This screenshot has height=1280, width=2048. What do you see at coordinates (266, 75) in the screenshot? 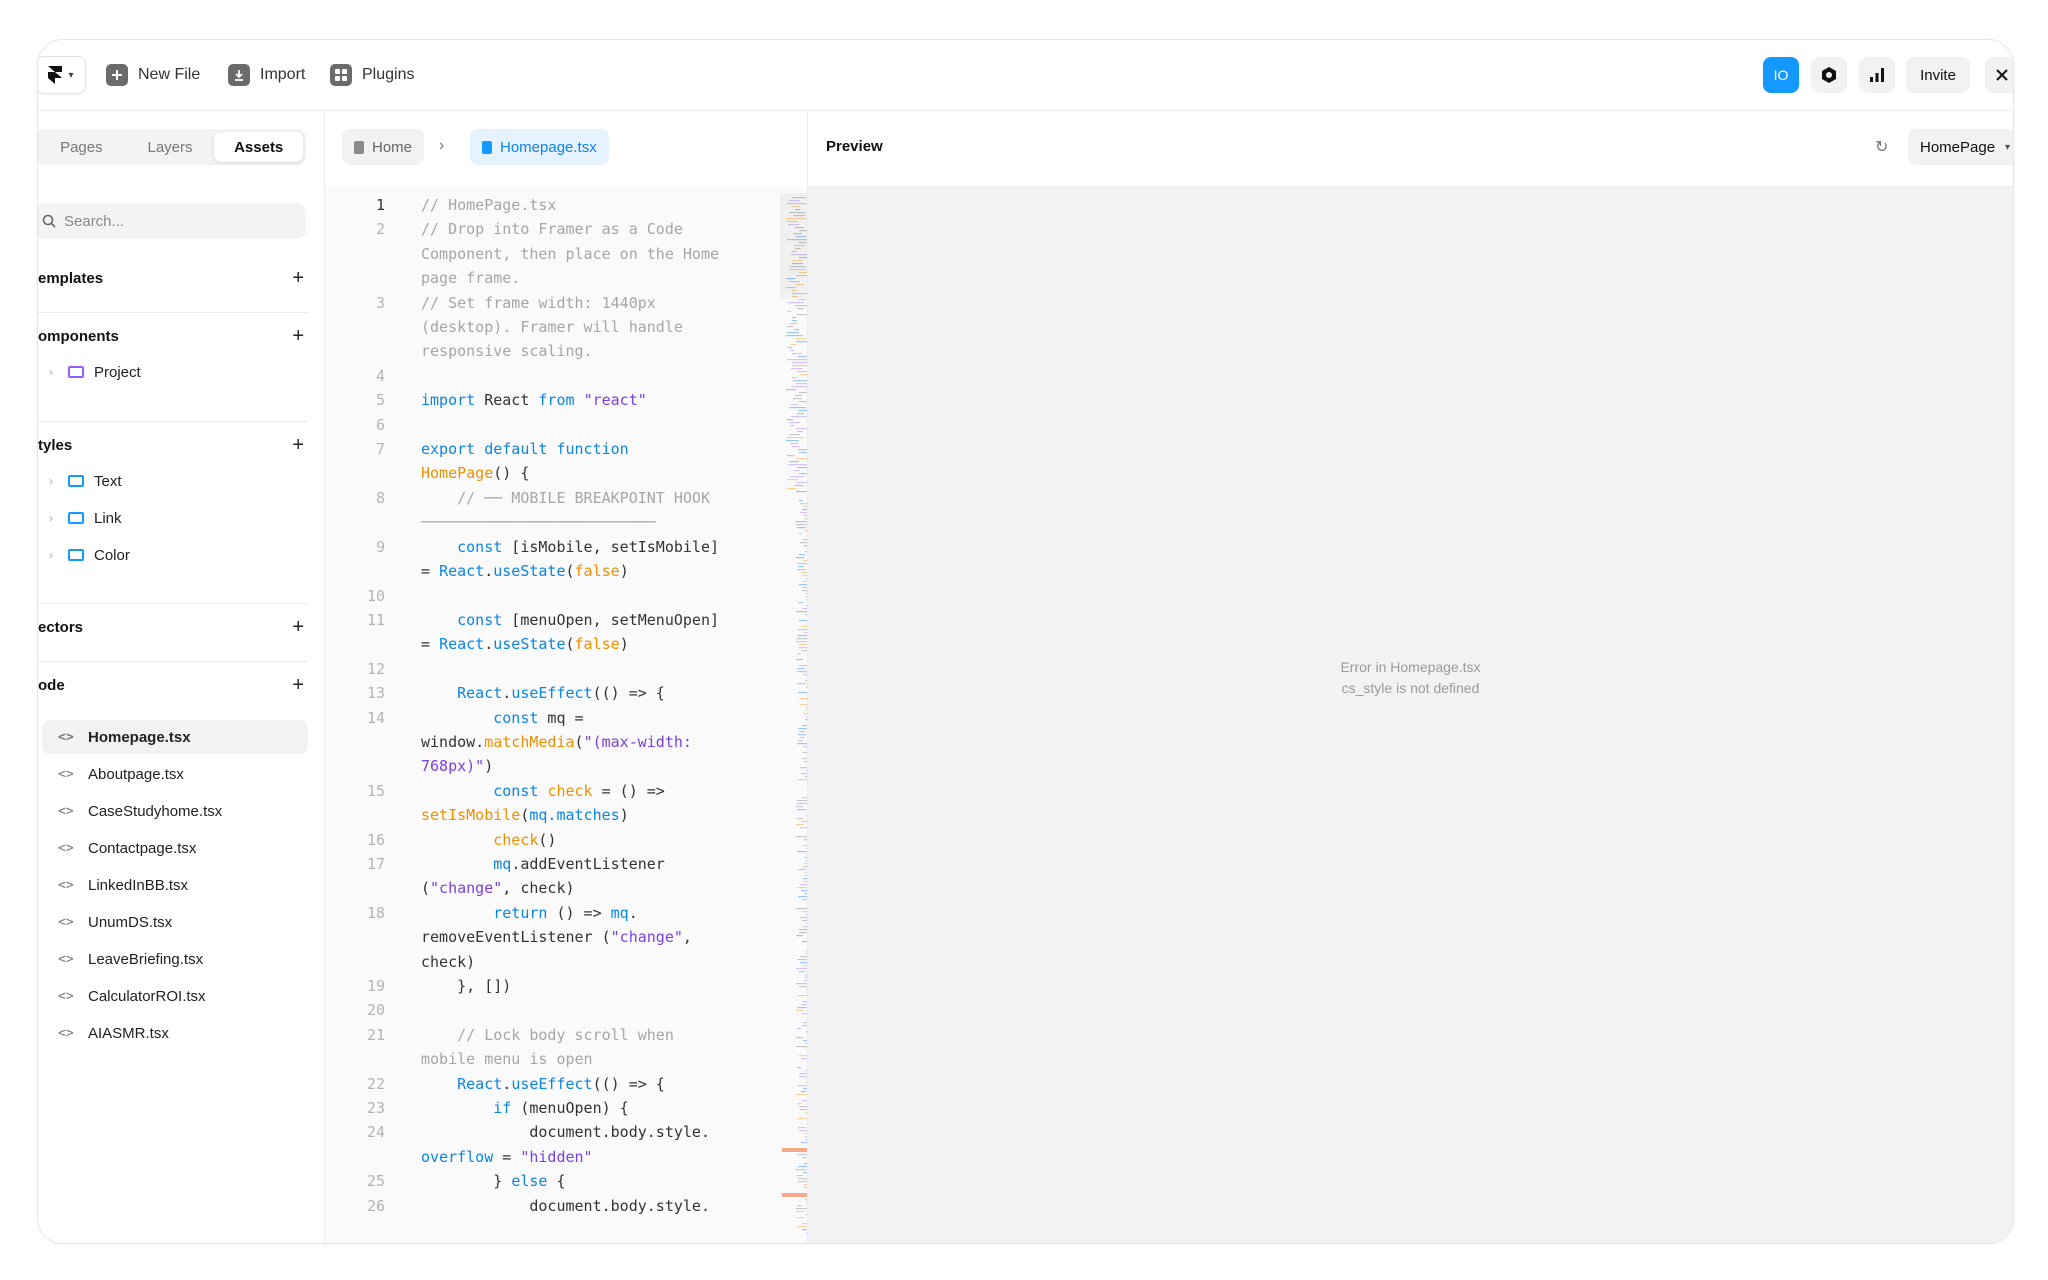
I see `import-button: Import` at bounding box center [266, 75].